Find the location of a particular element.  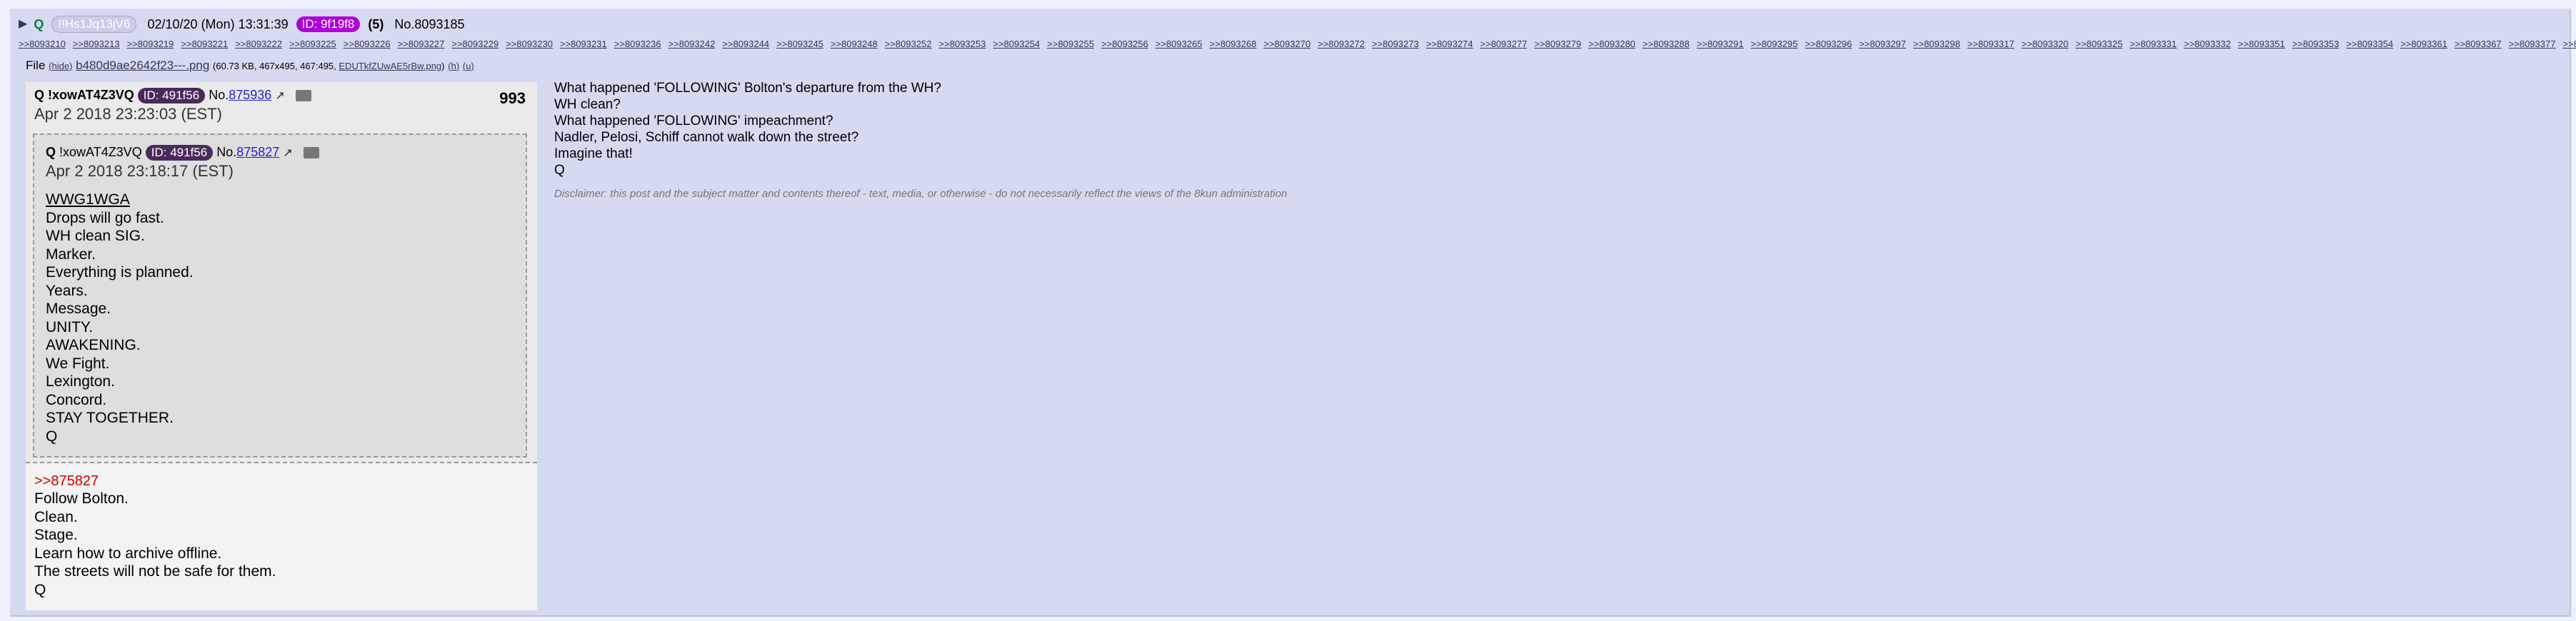

quoted-line: Everything is planned. is located at coordinates (120, 272).